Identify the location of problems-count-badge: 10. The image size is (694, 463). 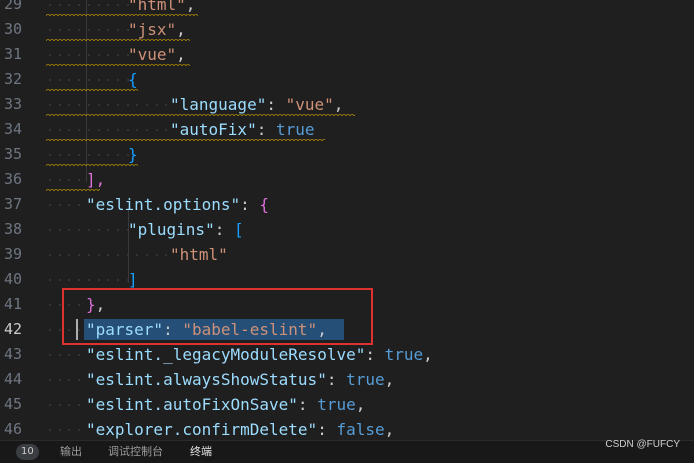
(27, 452).